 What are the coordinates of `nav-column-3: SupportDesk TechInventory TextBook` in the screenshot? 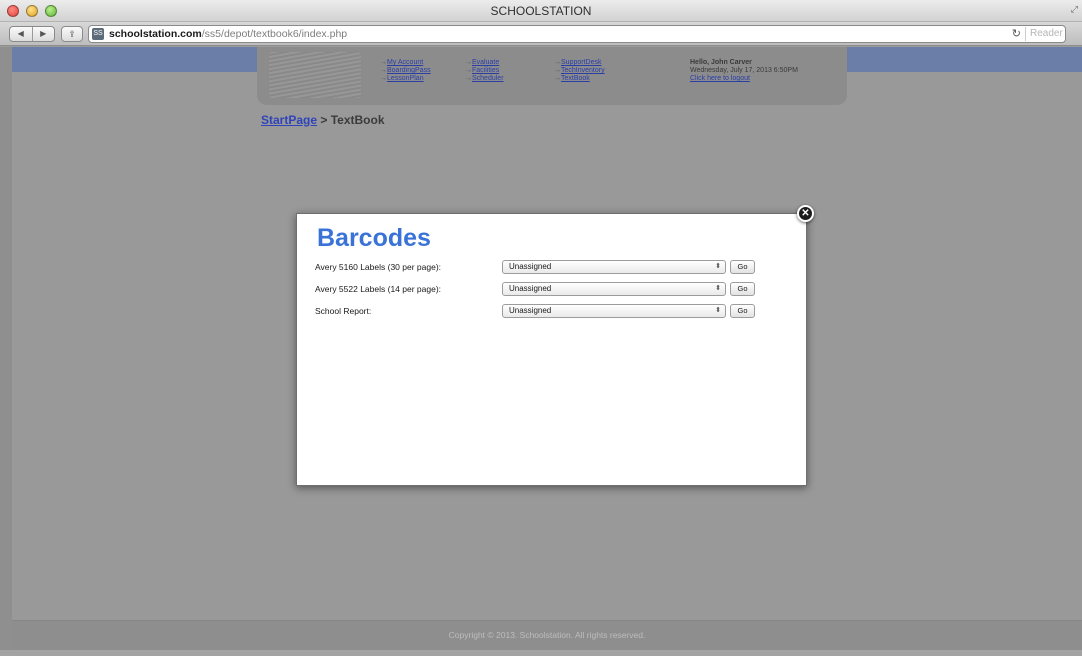 It's located at (579, 71).